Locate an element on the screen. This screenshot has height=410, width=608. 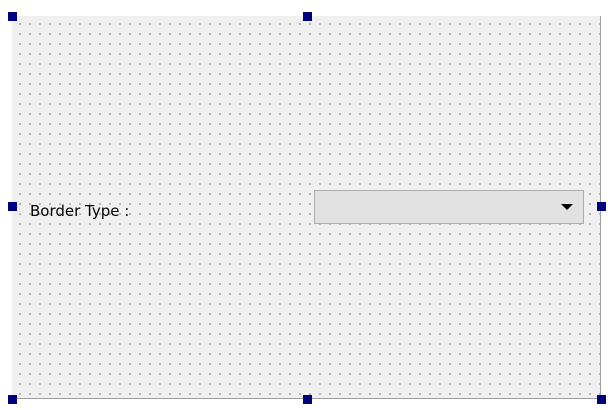
border-type-combobox is located at coordinates (449, 207).